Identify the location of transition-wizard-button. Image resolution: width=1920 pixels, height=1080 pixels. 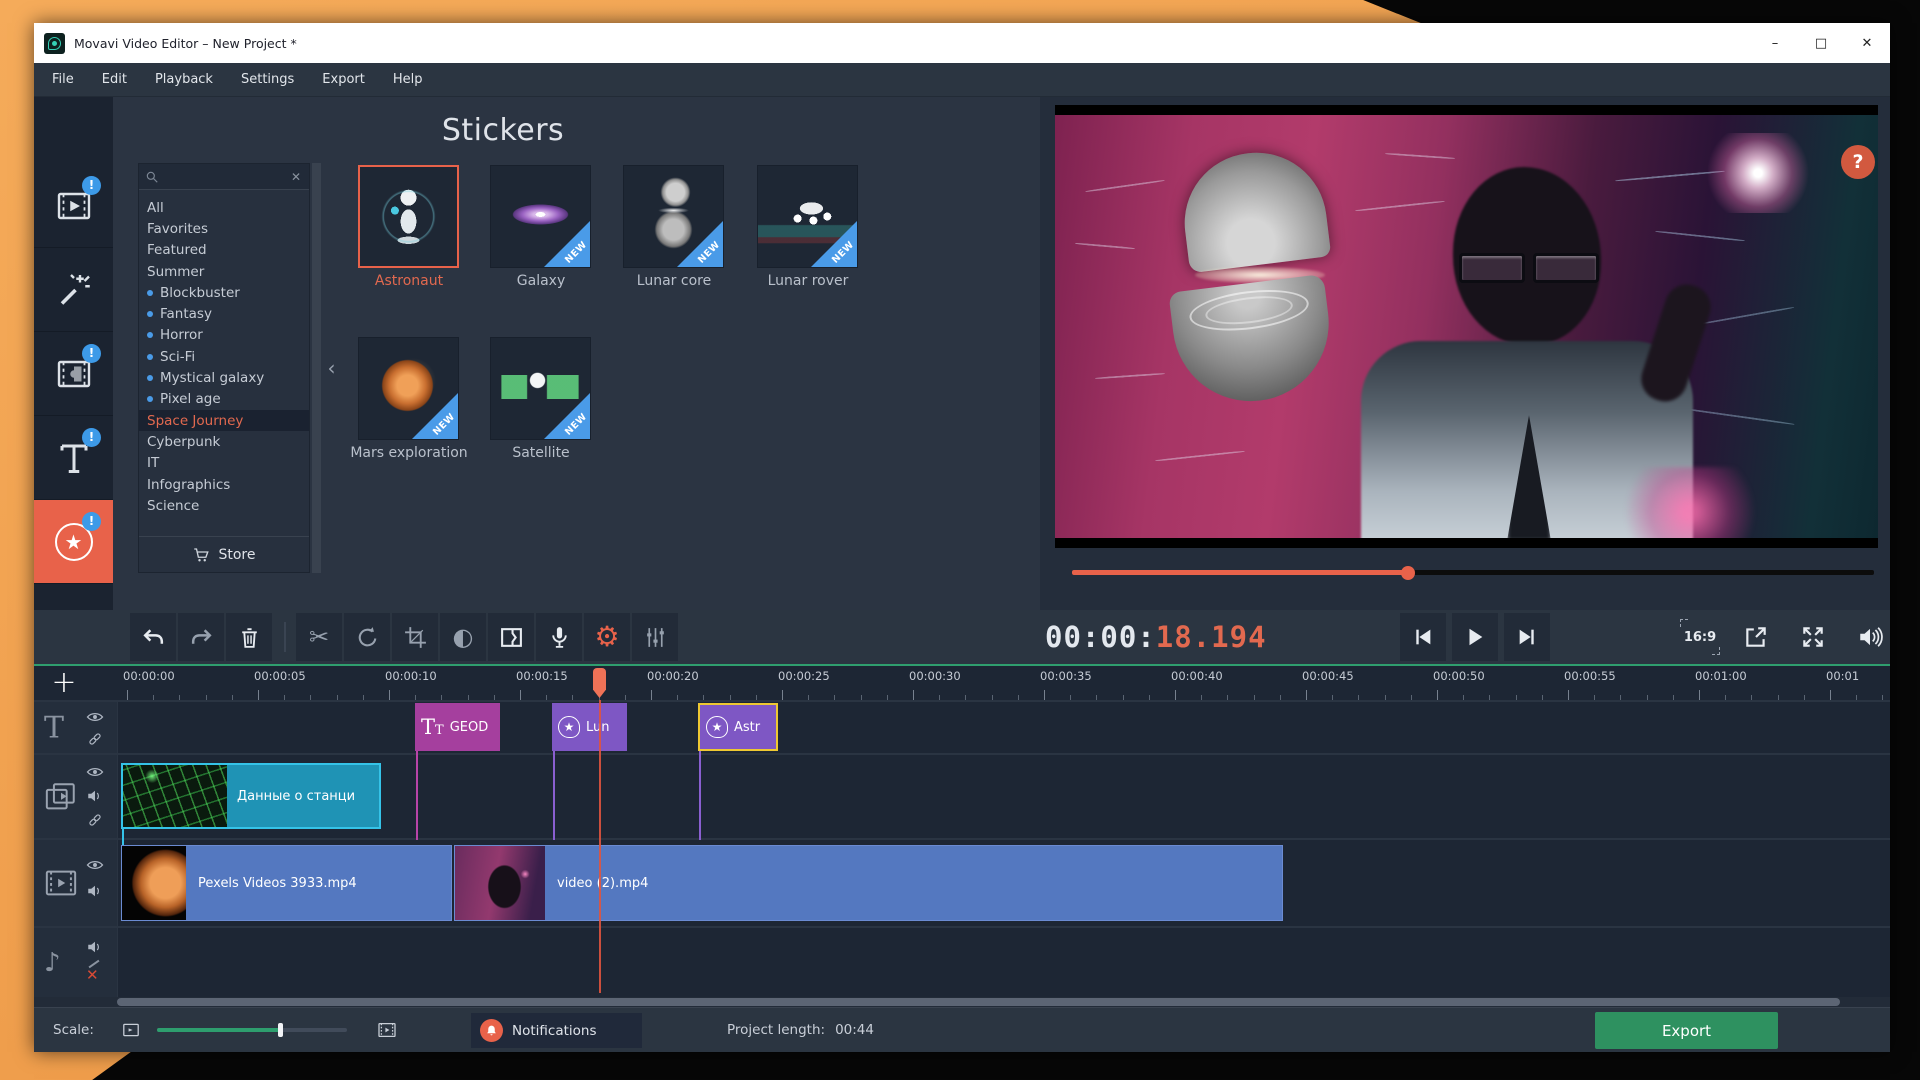
(511, 637).